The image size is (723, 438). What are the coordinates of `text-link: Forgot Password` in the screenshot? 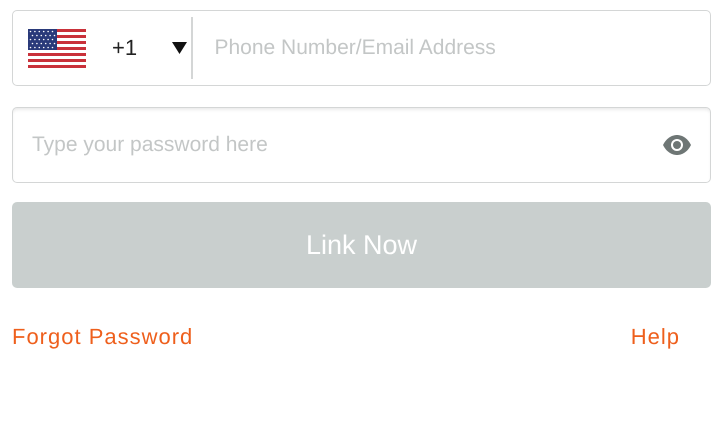 It's located at (103, 337).